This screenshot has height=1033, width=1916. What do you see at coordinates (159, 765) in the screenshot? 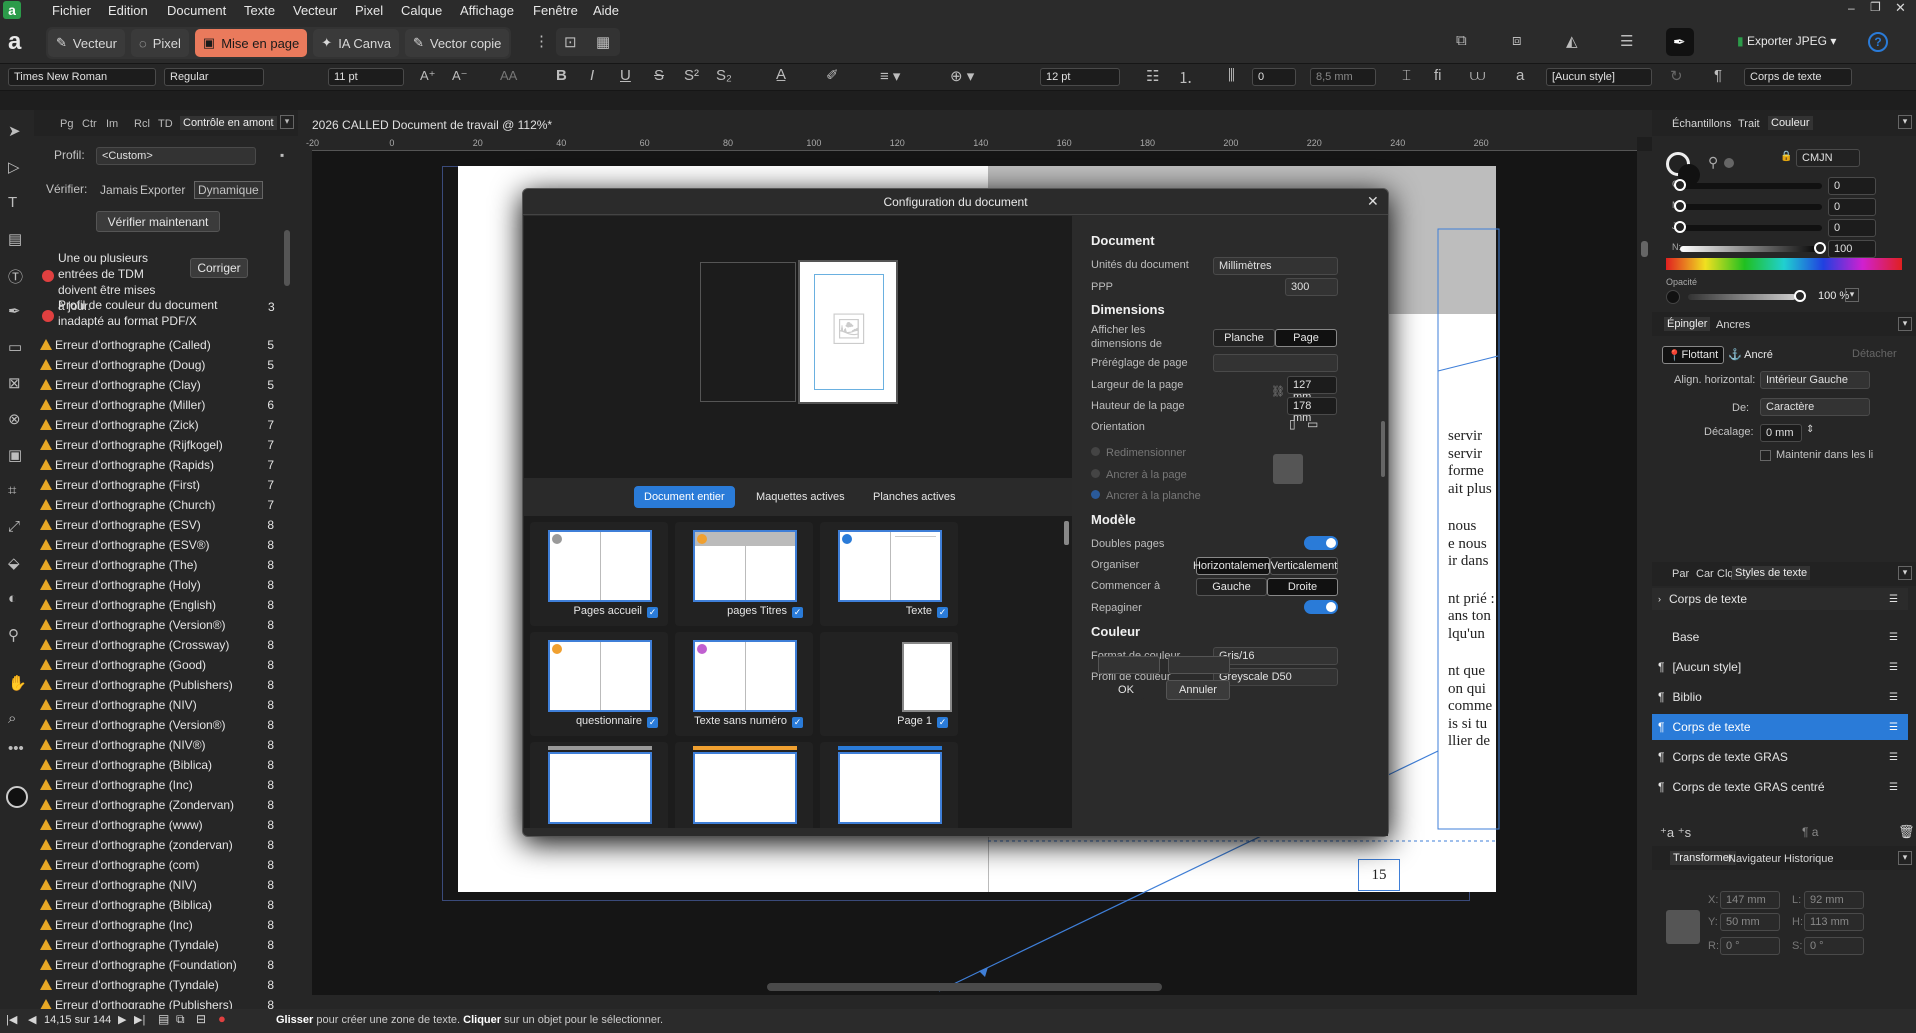
I see `list-item: Erreur d'orthographe (Biblica) 8` at bounding box center [159, 765].